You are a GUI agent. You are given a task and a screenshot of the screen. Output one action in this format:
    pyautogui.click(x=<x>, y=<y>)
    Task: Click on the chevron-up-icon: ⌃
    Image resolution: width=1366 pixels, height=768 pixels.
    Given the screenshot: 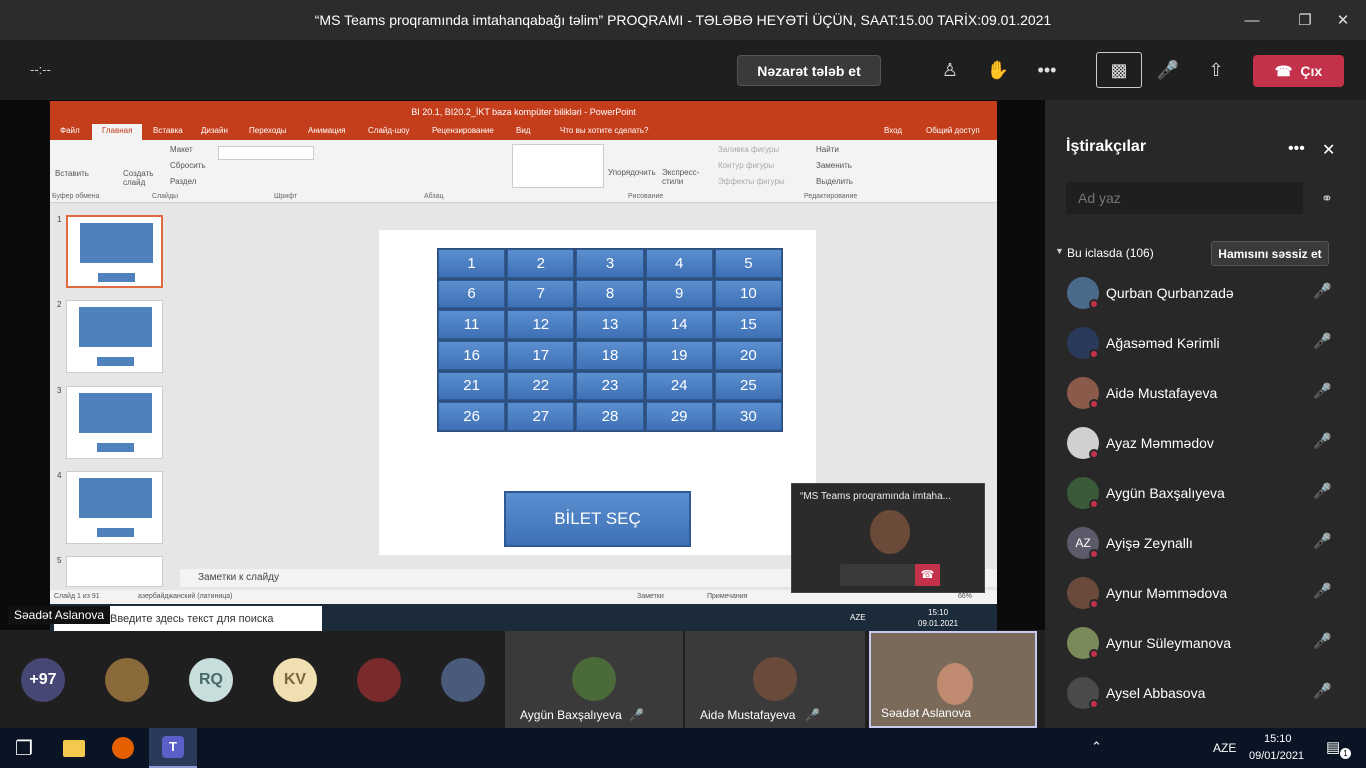 What is the action you would take?
    pyautogui.click(x=1096, y=747)
    